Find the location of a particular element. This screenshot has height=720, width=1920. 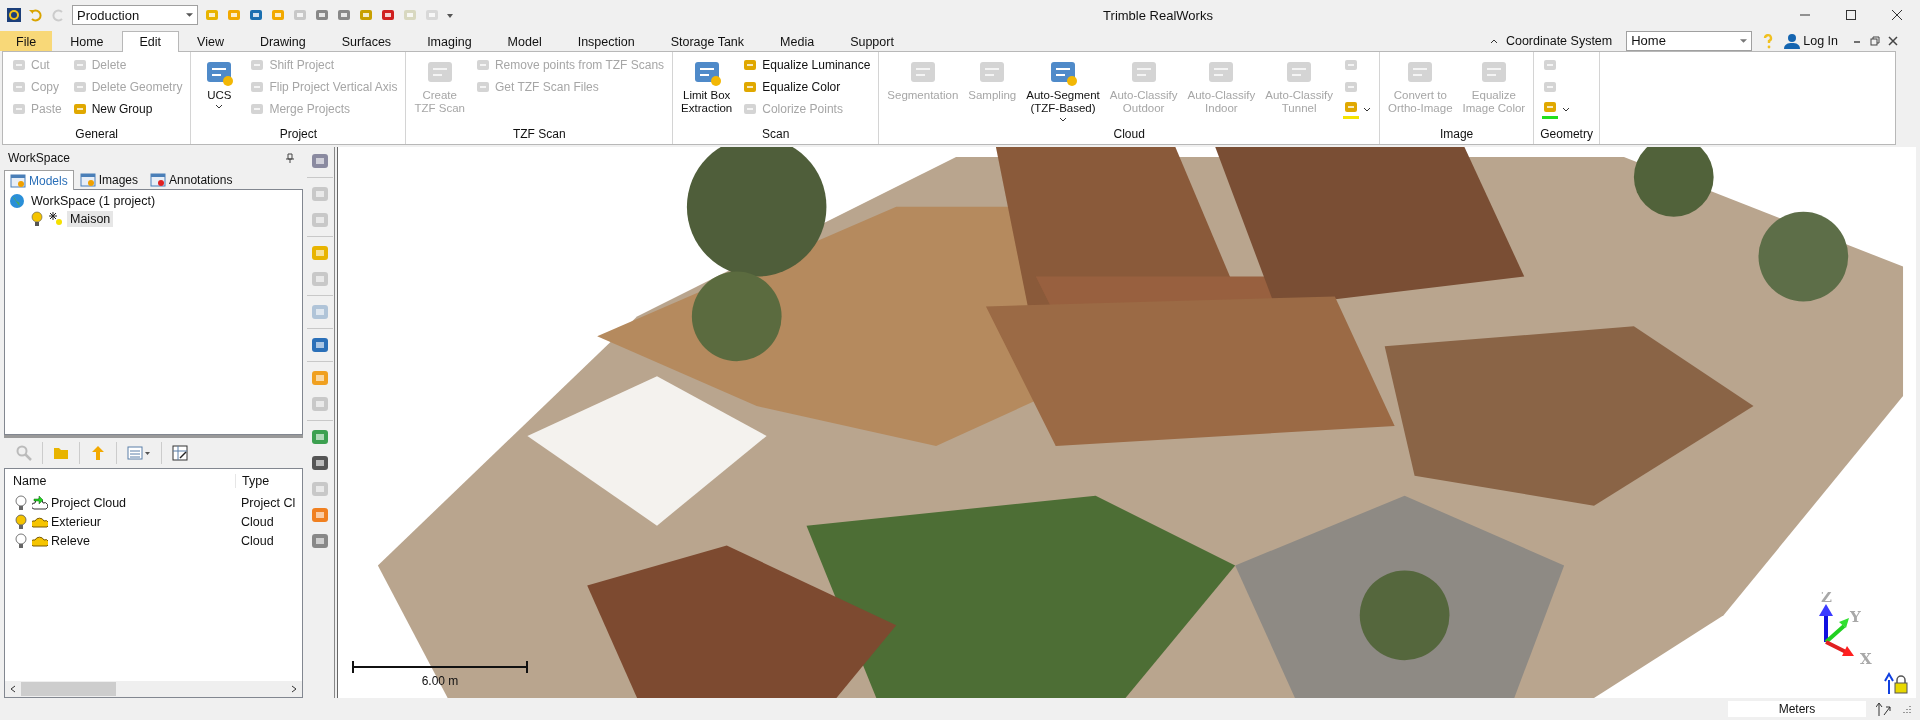

group-label: Geometry is located at coordinates (1566, 135).